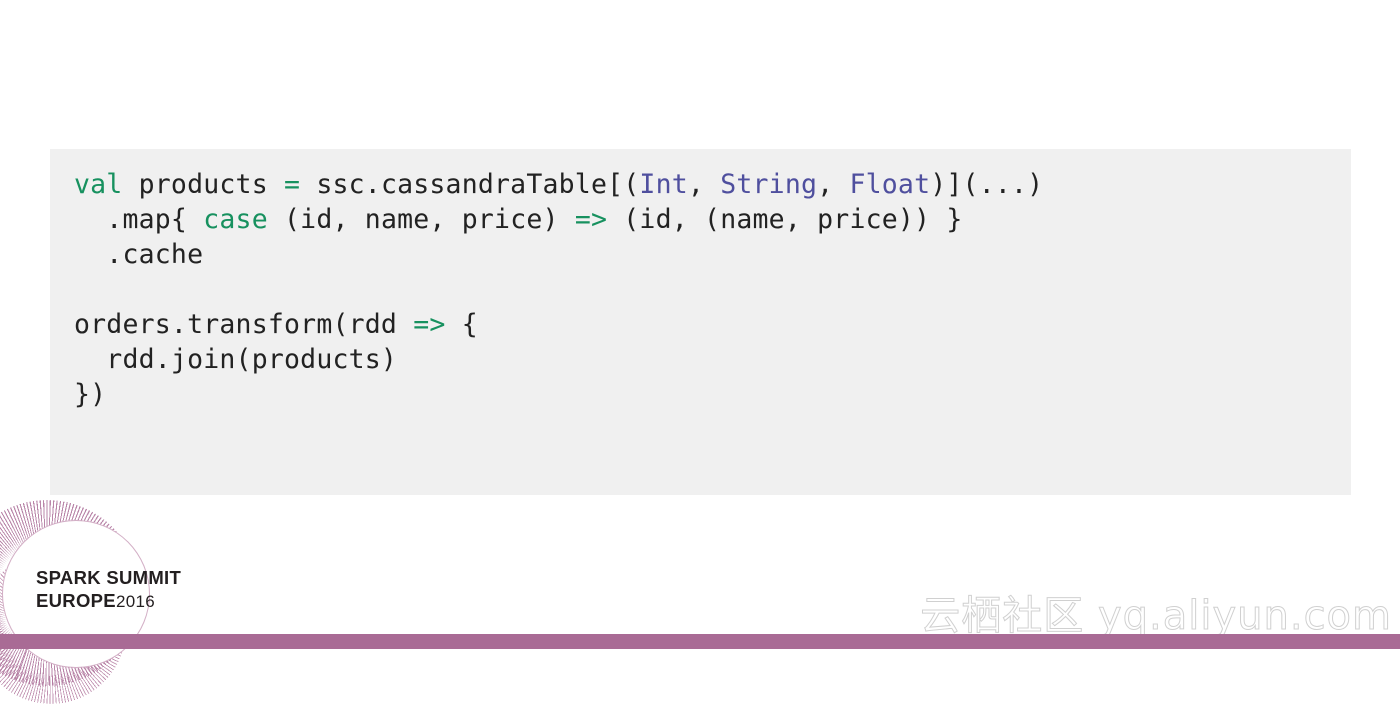 This screenshot has height=704, width=1400. Describe the element at coordinates (1156, 616) in the screenshot. I see `watermark-text: 云栖社区 yq.aliyun.com` at that location.